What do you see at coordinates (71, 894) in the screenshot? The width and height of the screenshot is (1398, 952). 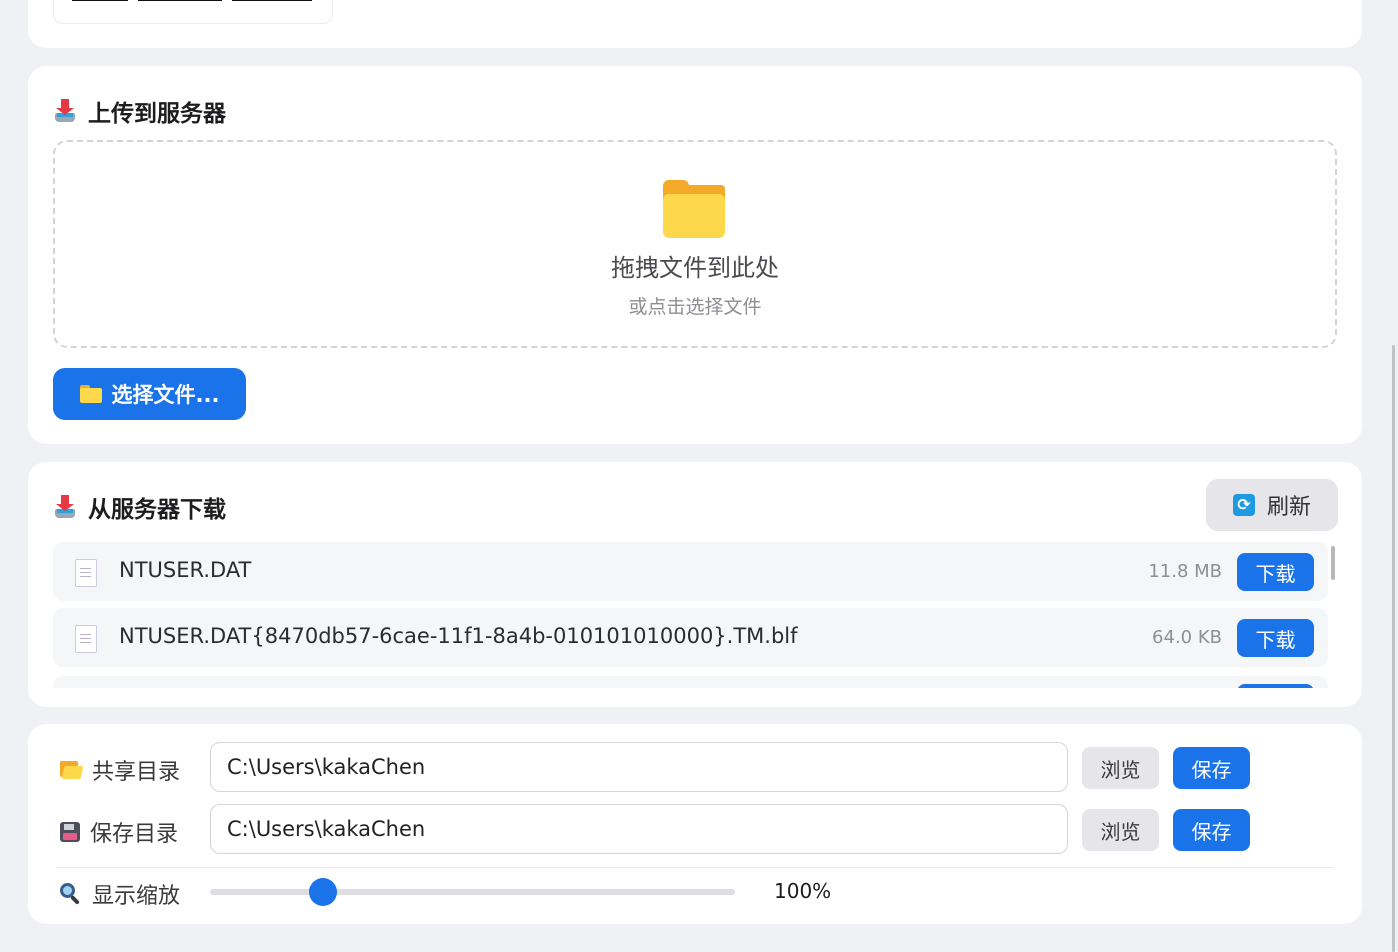 I see `magnifier-icon` at bounding box center [71, 894].